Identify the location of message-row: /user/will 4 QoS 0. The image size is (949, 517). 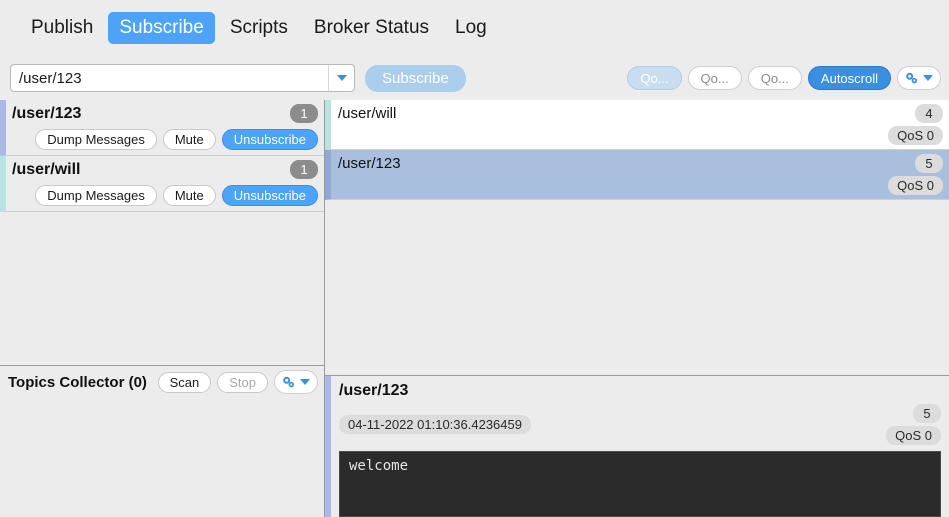
(637, 125).